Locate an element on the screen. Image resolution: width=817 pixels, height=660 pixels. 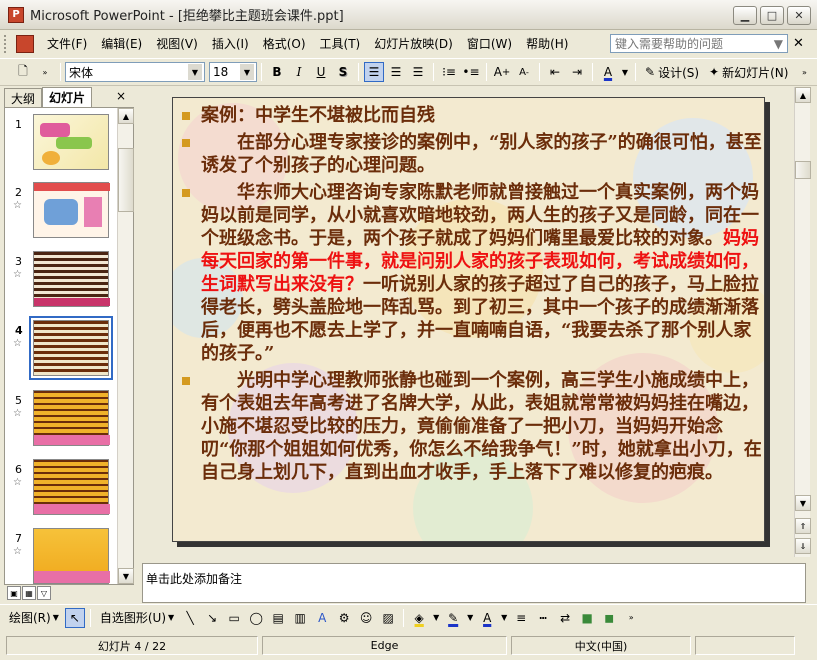
arrow-icon: ↘ is located at coordinates (212, 618).